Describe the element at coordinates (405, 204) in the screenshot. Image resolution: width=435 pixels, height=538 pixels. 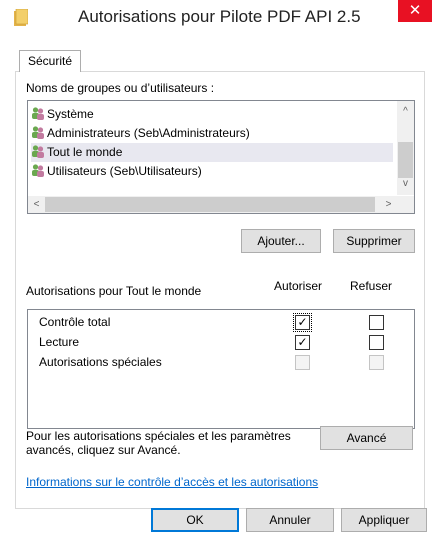
I see `scroll-corner` at that location.